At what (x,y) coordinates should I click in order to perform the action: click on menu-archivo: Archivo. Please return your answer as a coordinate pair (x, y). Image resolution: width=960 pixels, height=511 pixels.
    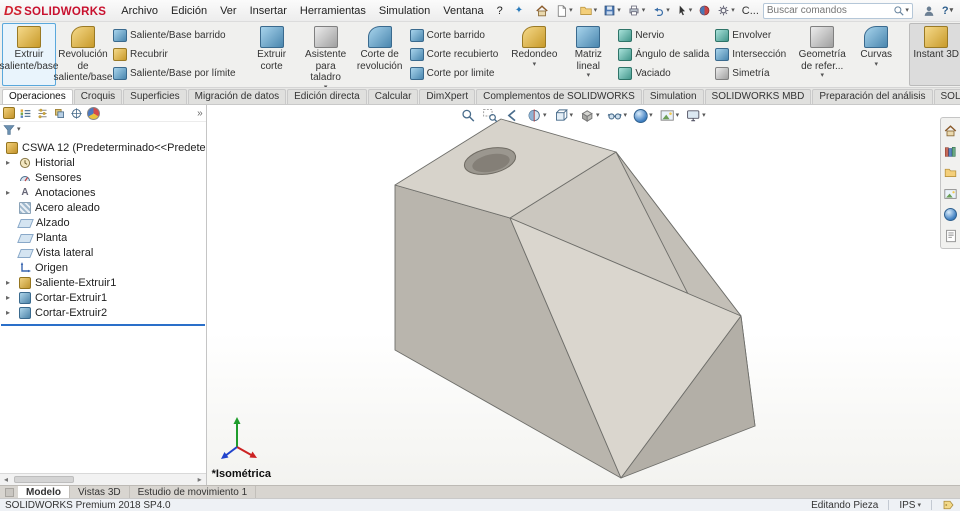
    Looking at the image, I should click on (139, 11).